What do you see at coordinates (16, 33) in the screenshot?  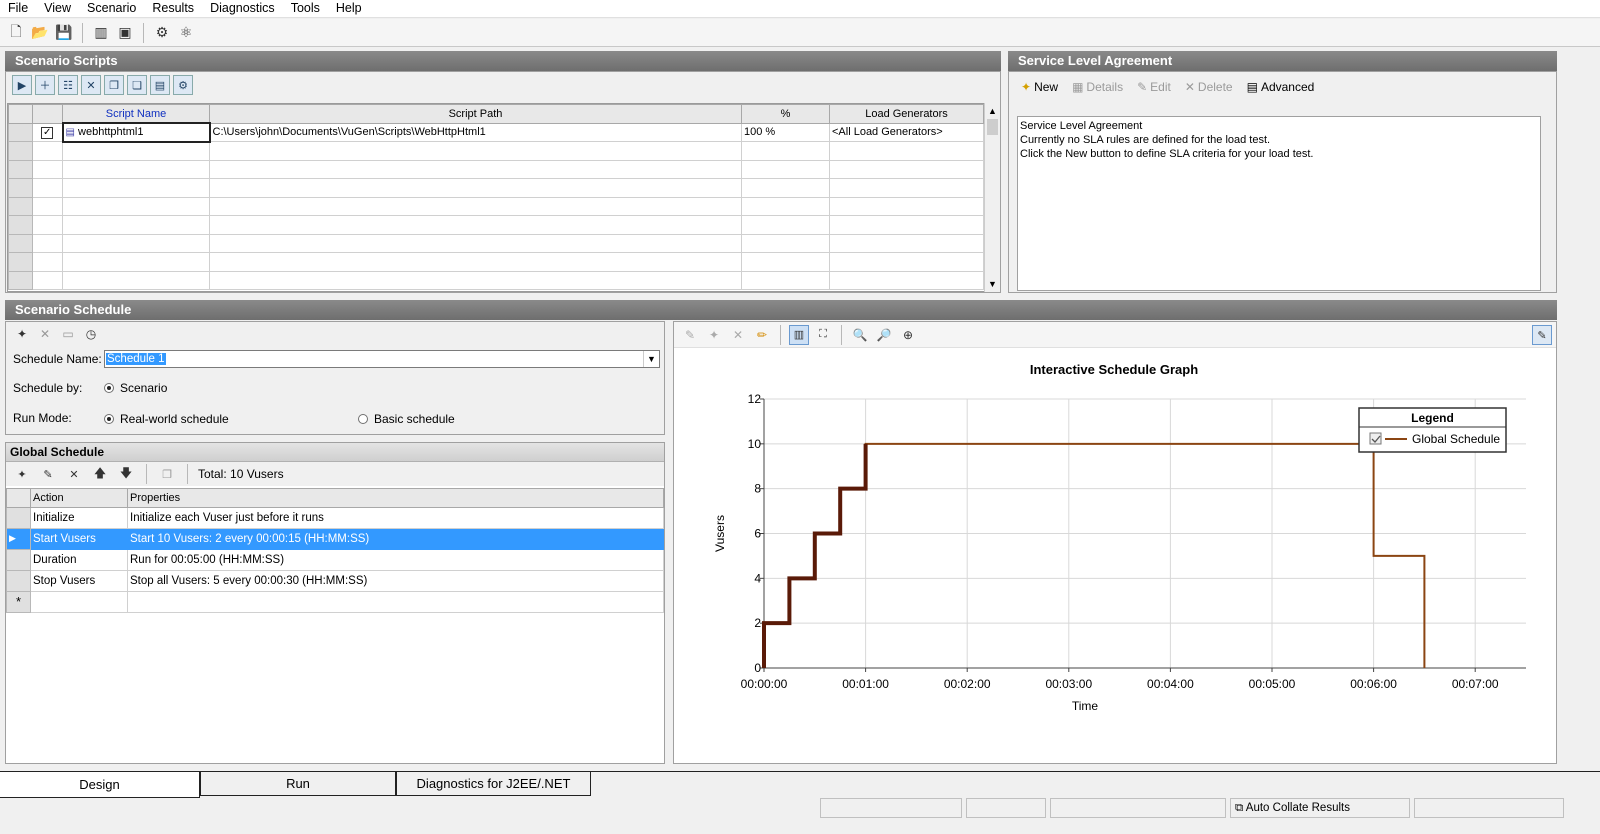 I see `new-scenario-icon: 🗋` at bounding box center [16, 33].